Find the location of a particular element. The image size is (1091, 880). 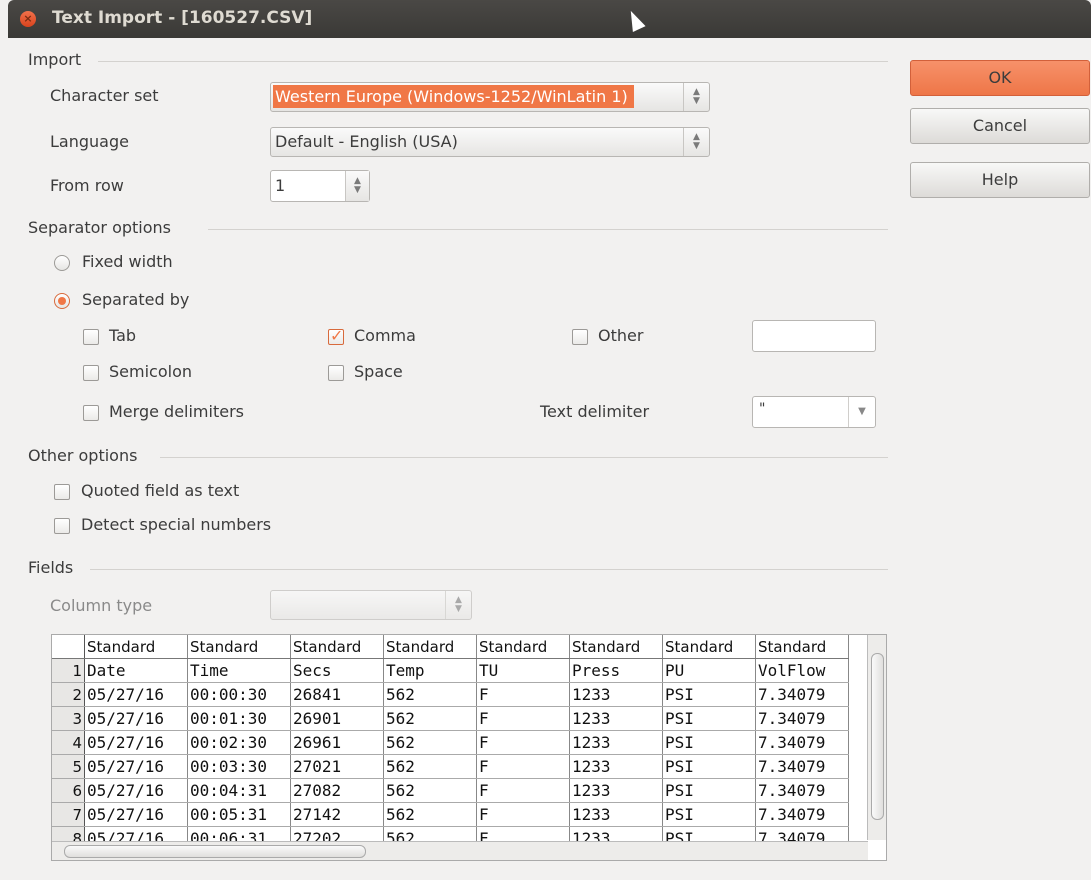

table-cell: Secs is located at coordinates (337, 670).